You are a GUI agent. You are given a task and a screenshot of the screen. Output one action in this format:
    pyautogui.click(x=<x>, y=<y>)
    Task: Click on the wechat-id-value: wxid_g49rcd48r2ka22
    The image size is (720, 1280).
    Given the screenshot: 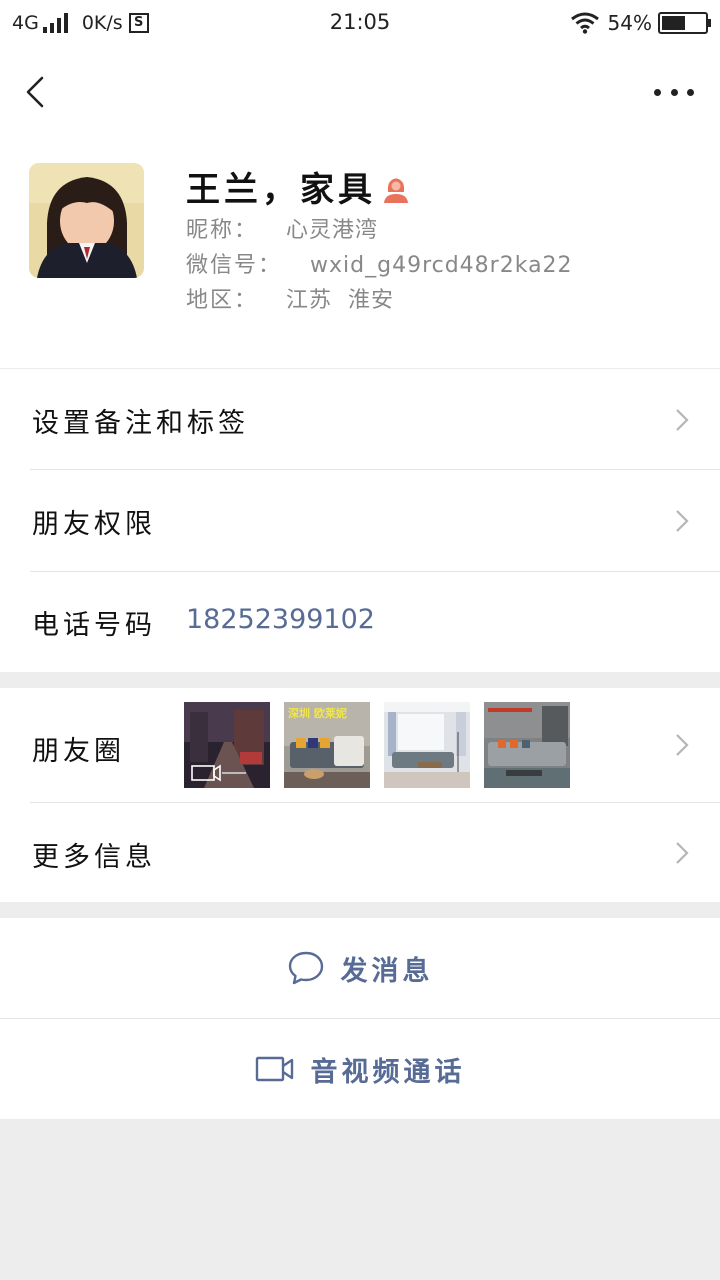 What is the action you would take?
    pyautogui.click(x=441, y=265)
    